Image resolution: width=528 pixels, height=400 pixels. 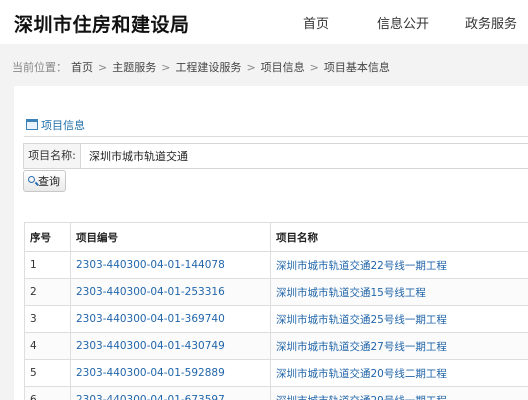 What do you see at coordinates (276, 136) in the screenshot?
I see `divider` at bounding box center [276, 136].